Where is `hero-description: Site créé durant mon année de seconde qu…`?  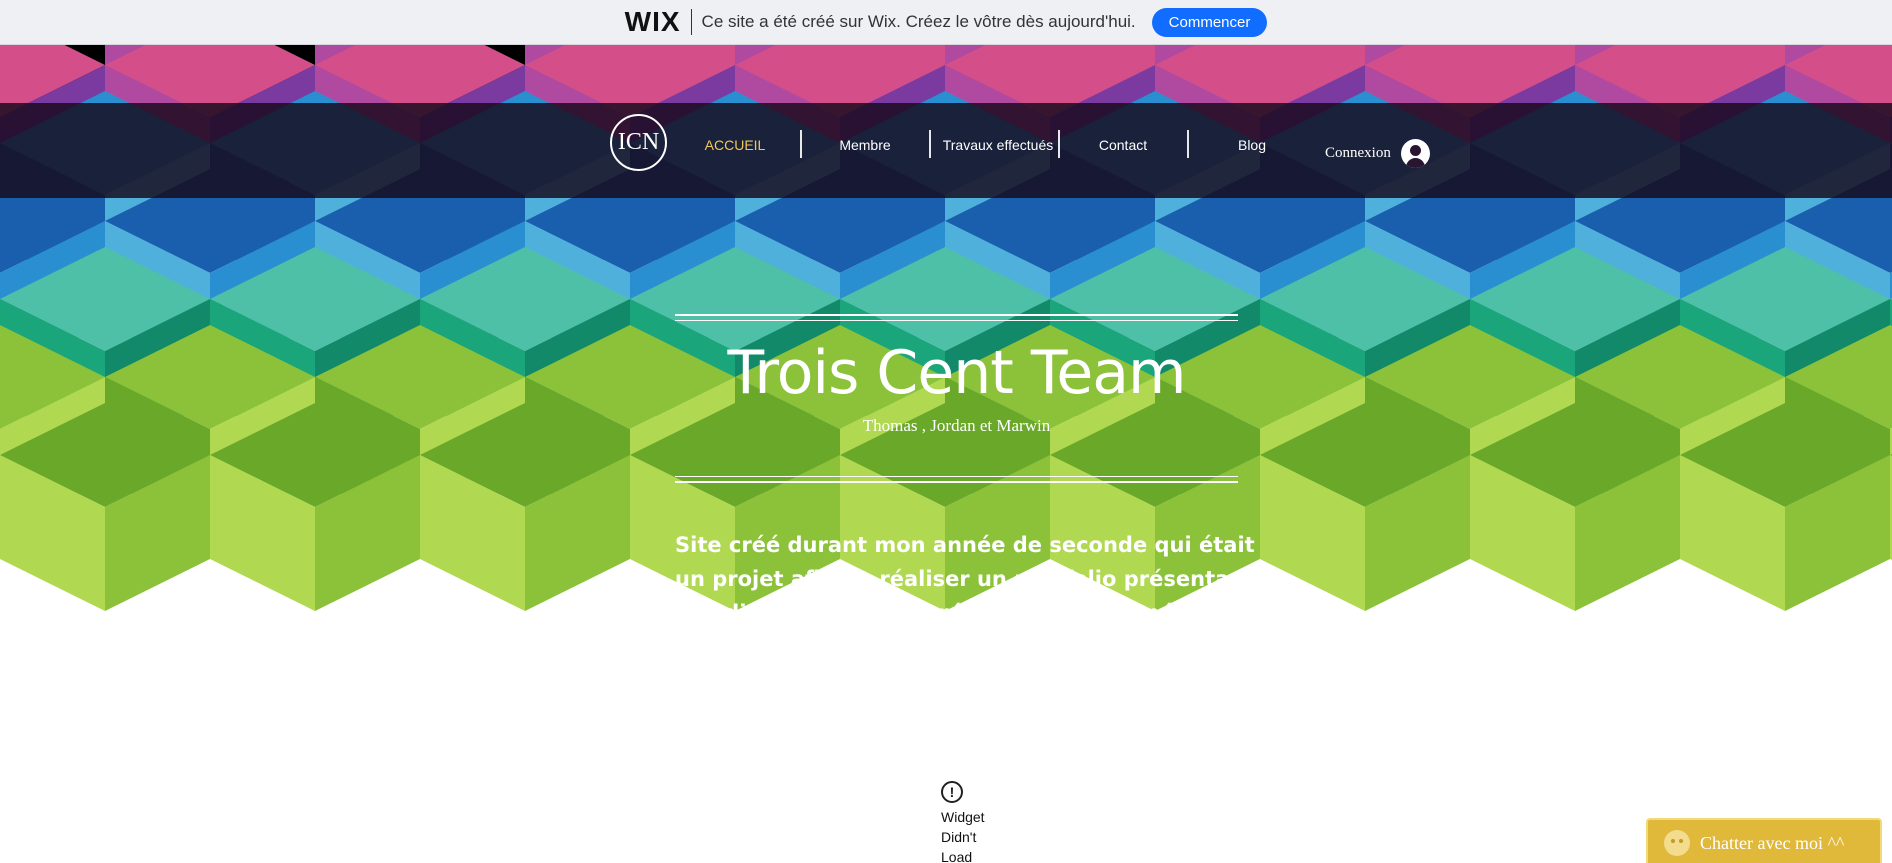 hero-description: Site créé durant mon année de seconde qu… is located at coordinates (965, 596).